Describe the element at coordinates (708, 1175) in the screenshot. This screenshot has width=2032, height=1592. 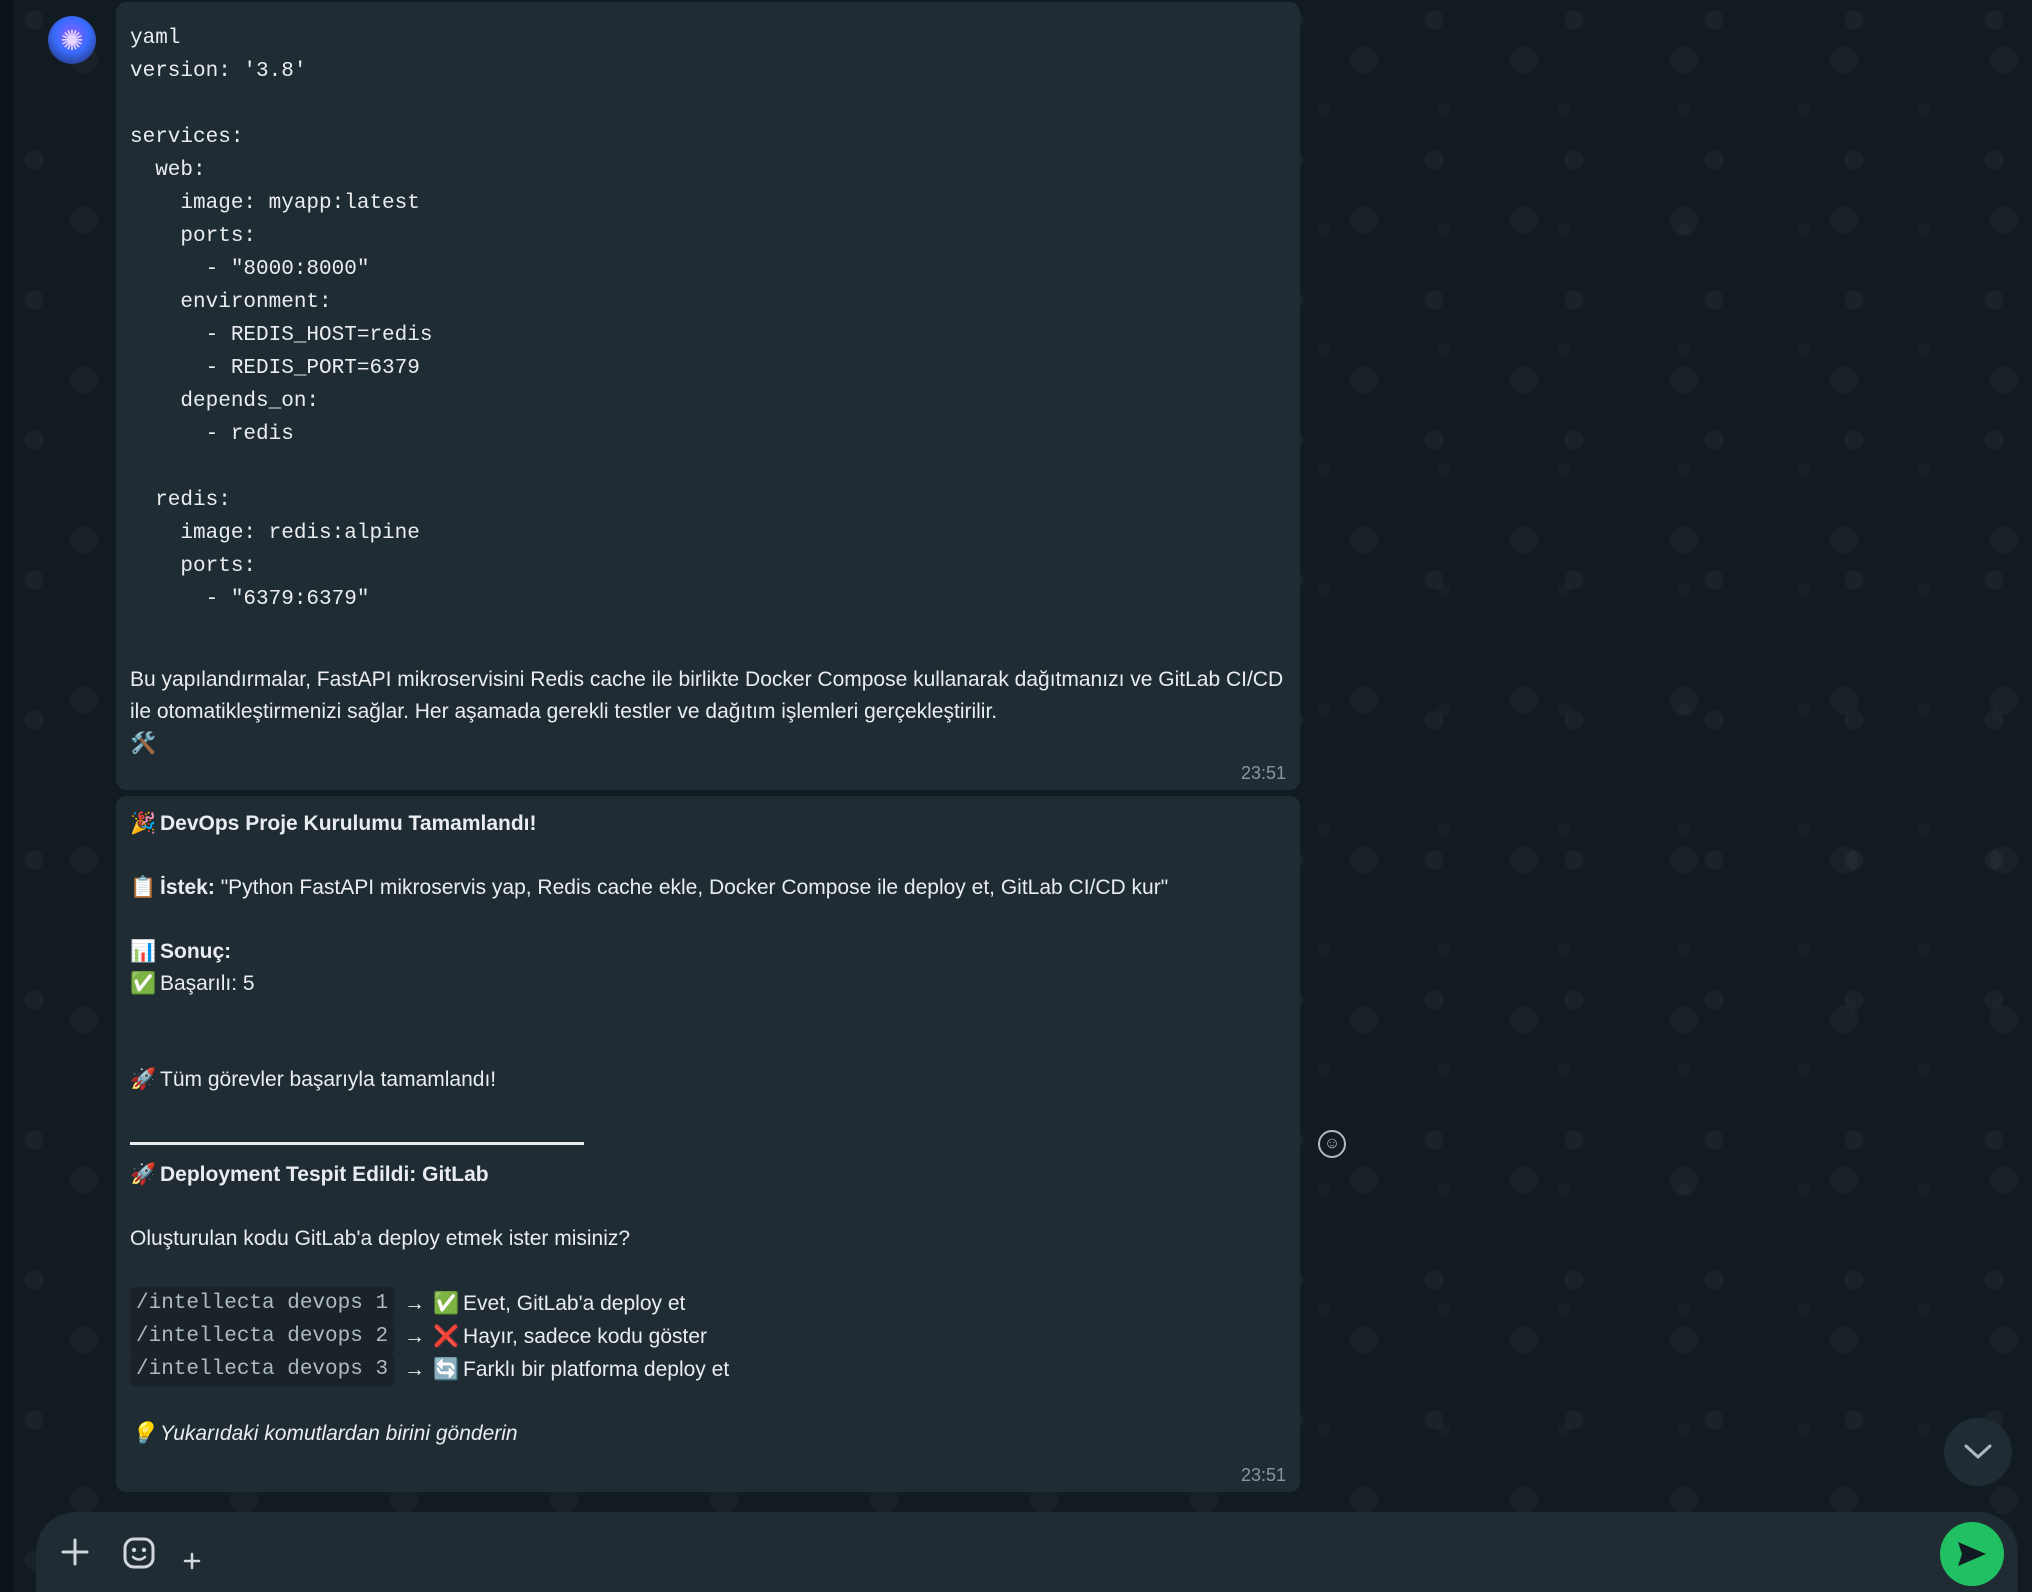
I see `deploy-title: 🚀 Deployment Tespit Edildi: GitLab` at that location.